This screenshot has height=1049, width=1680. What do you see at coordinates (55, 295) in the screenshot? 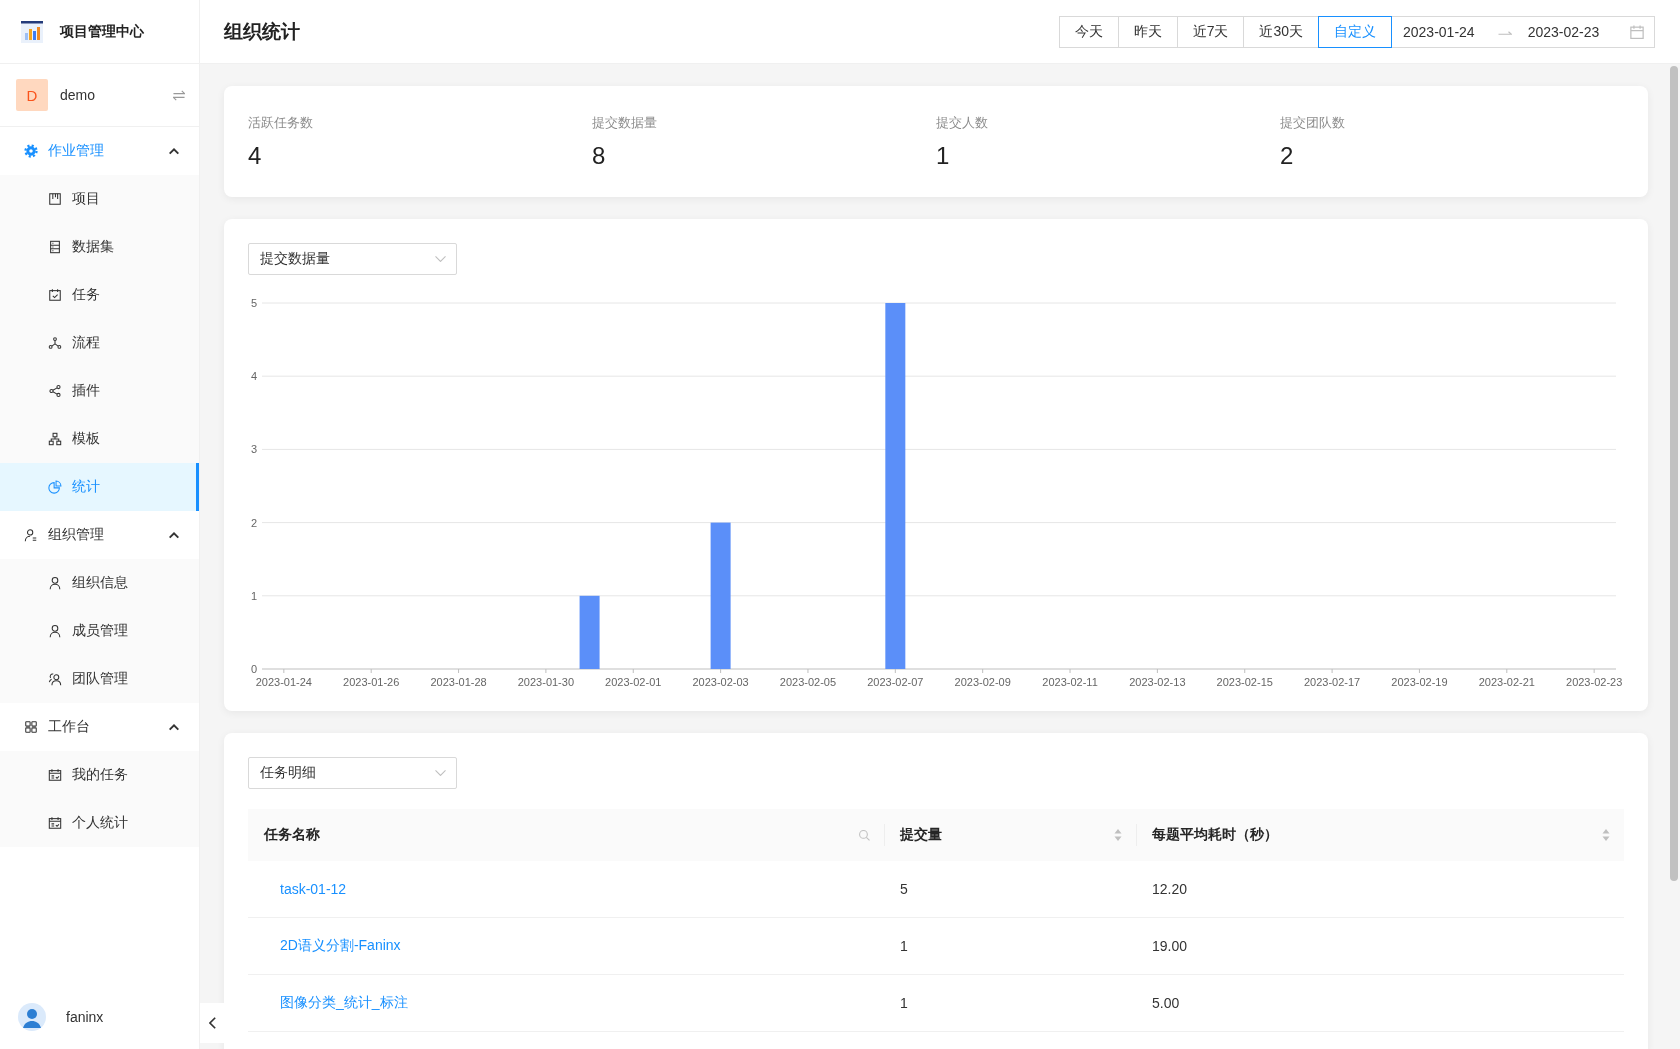
I see `calendar-check-icon` at bounding box center [55, 295].